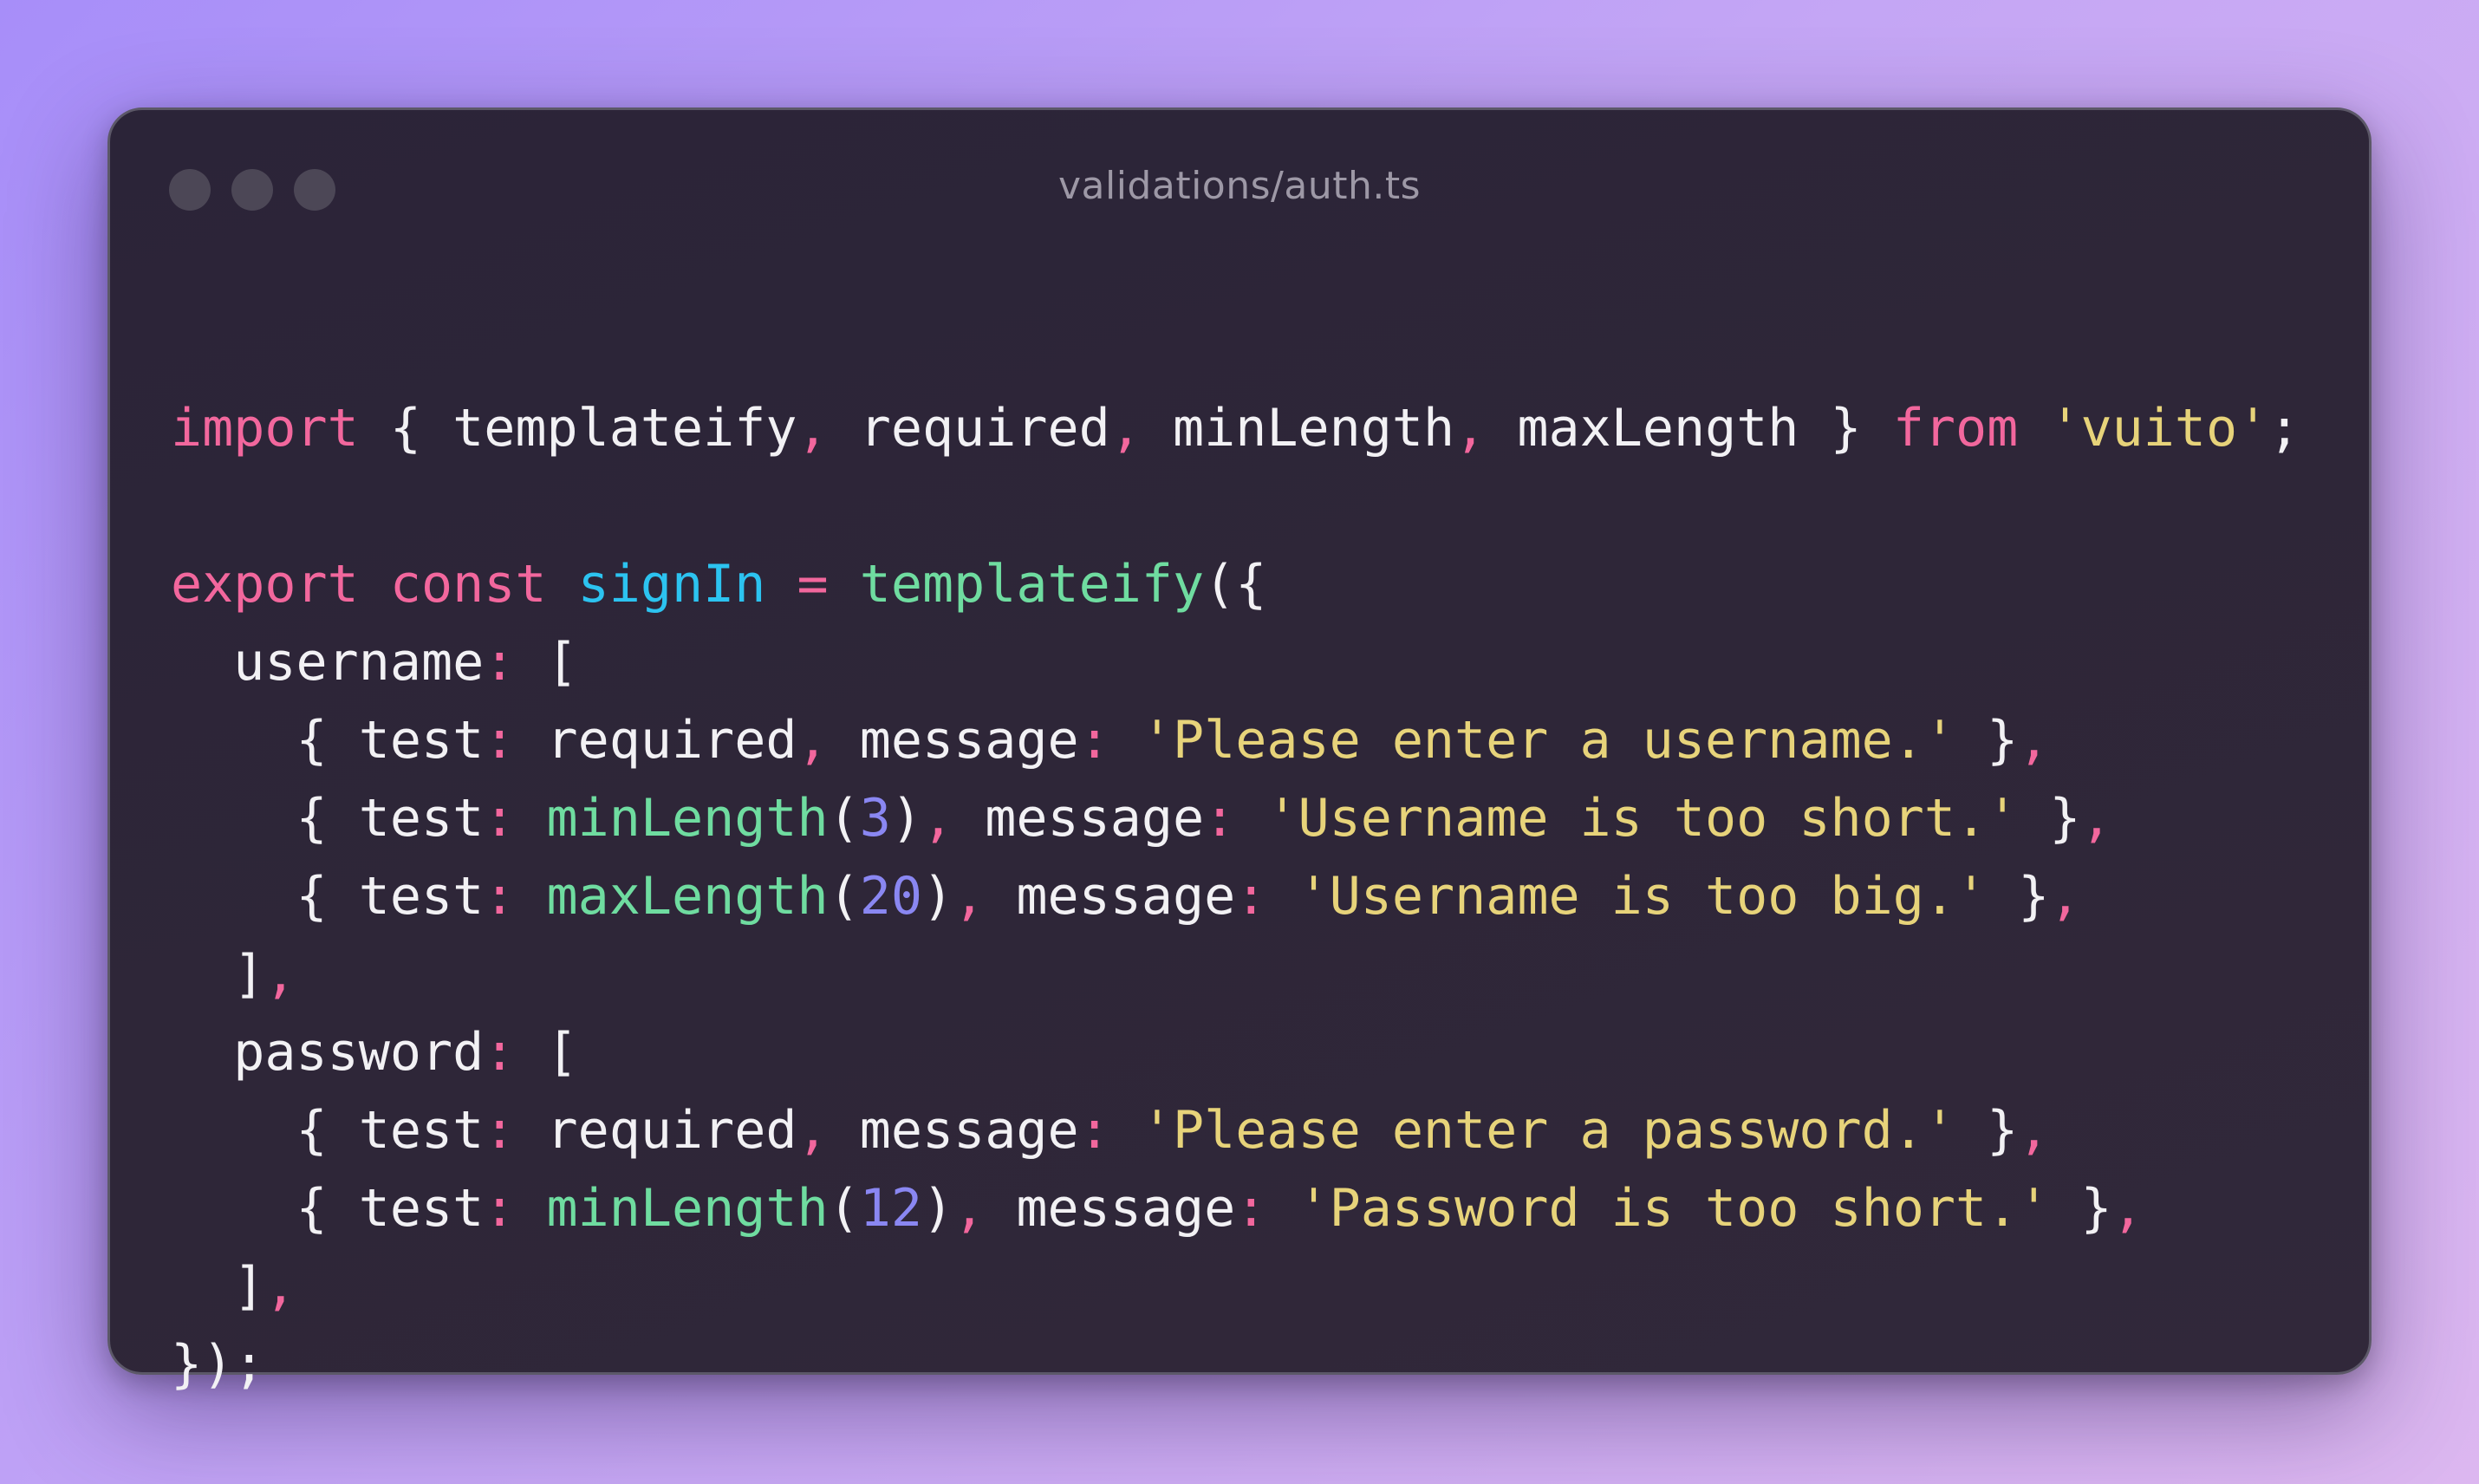 This screenshot has height=1484, width=2479. I want to click on string-token: 'Please enter a username.', so click(1548, 740).